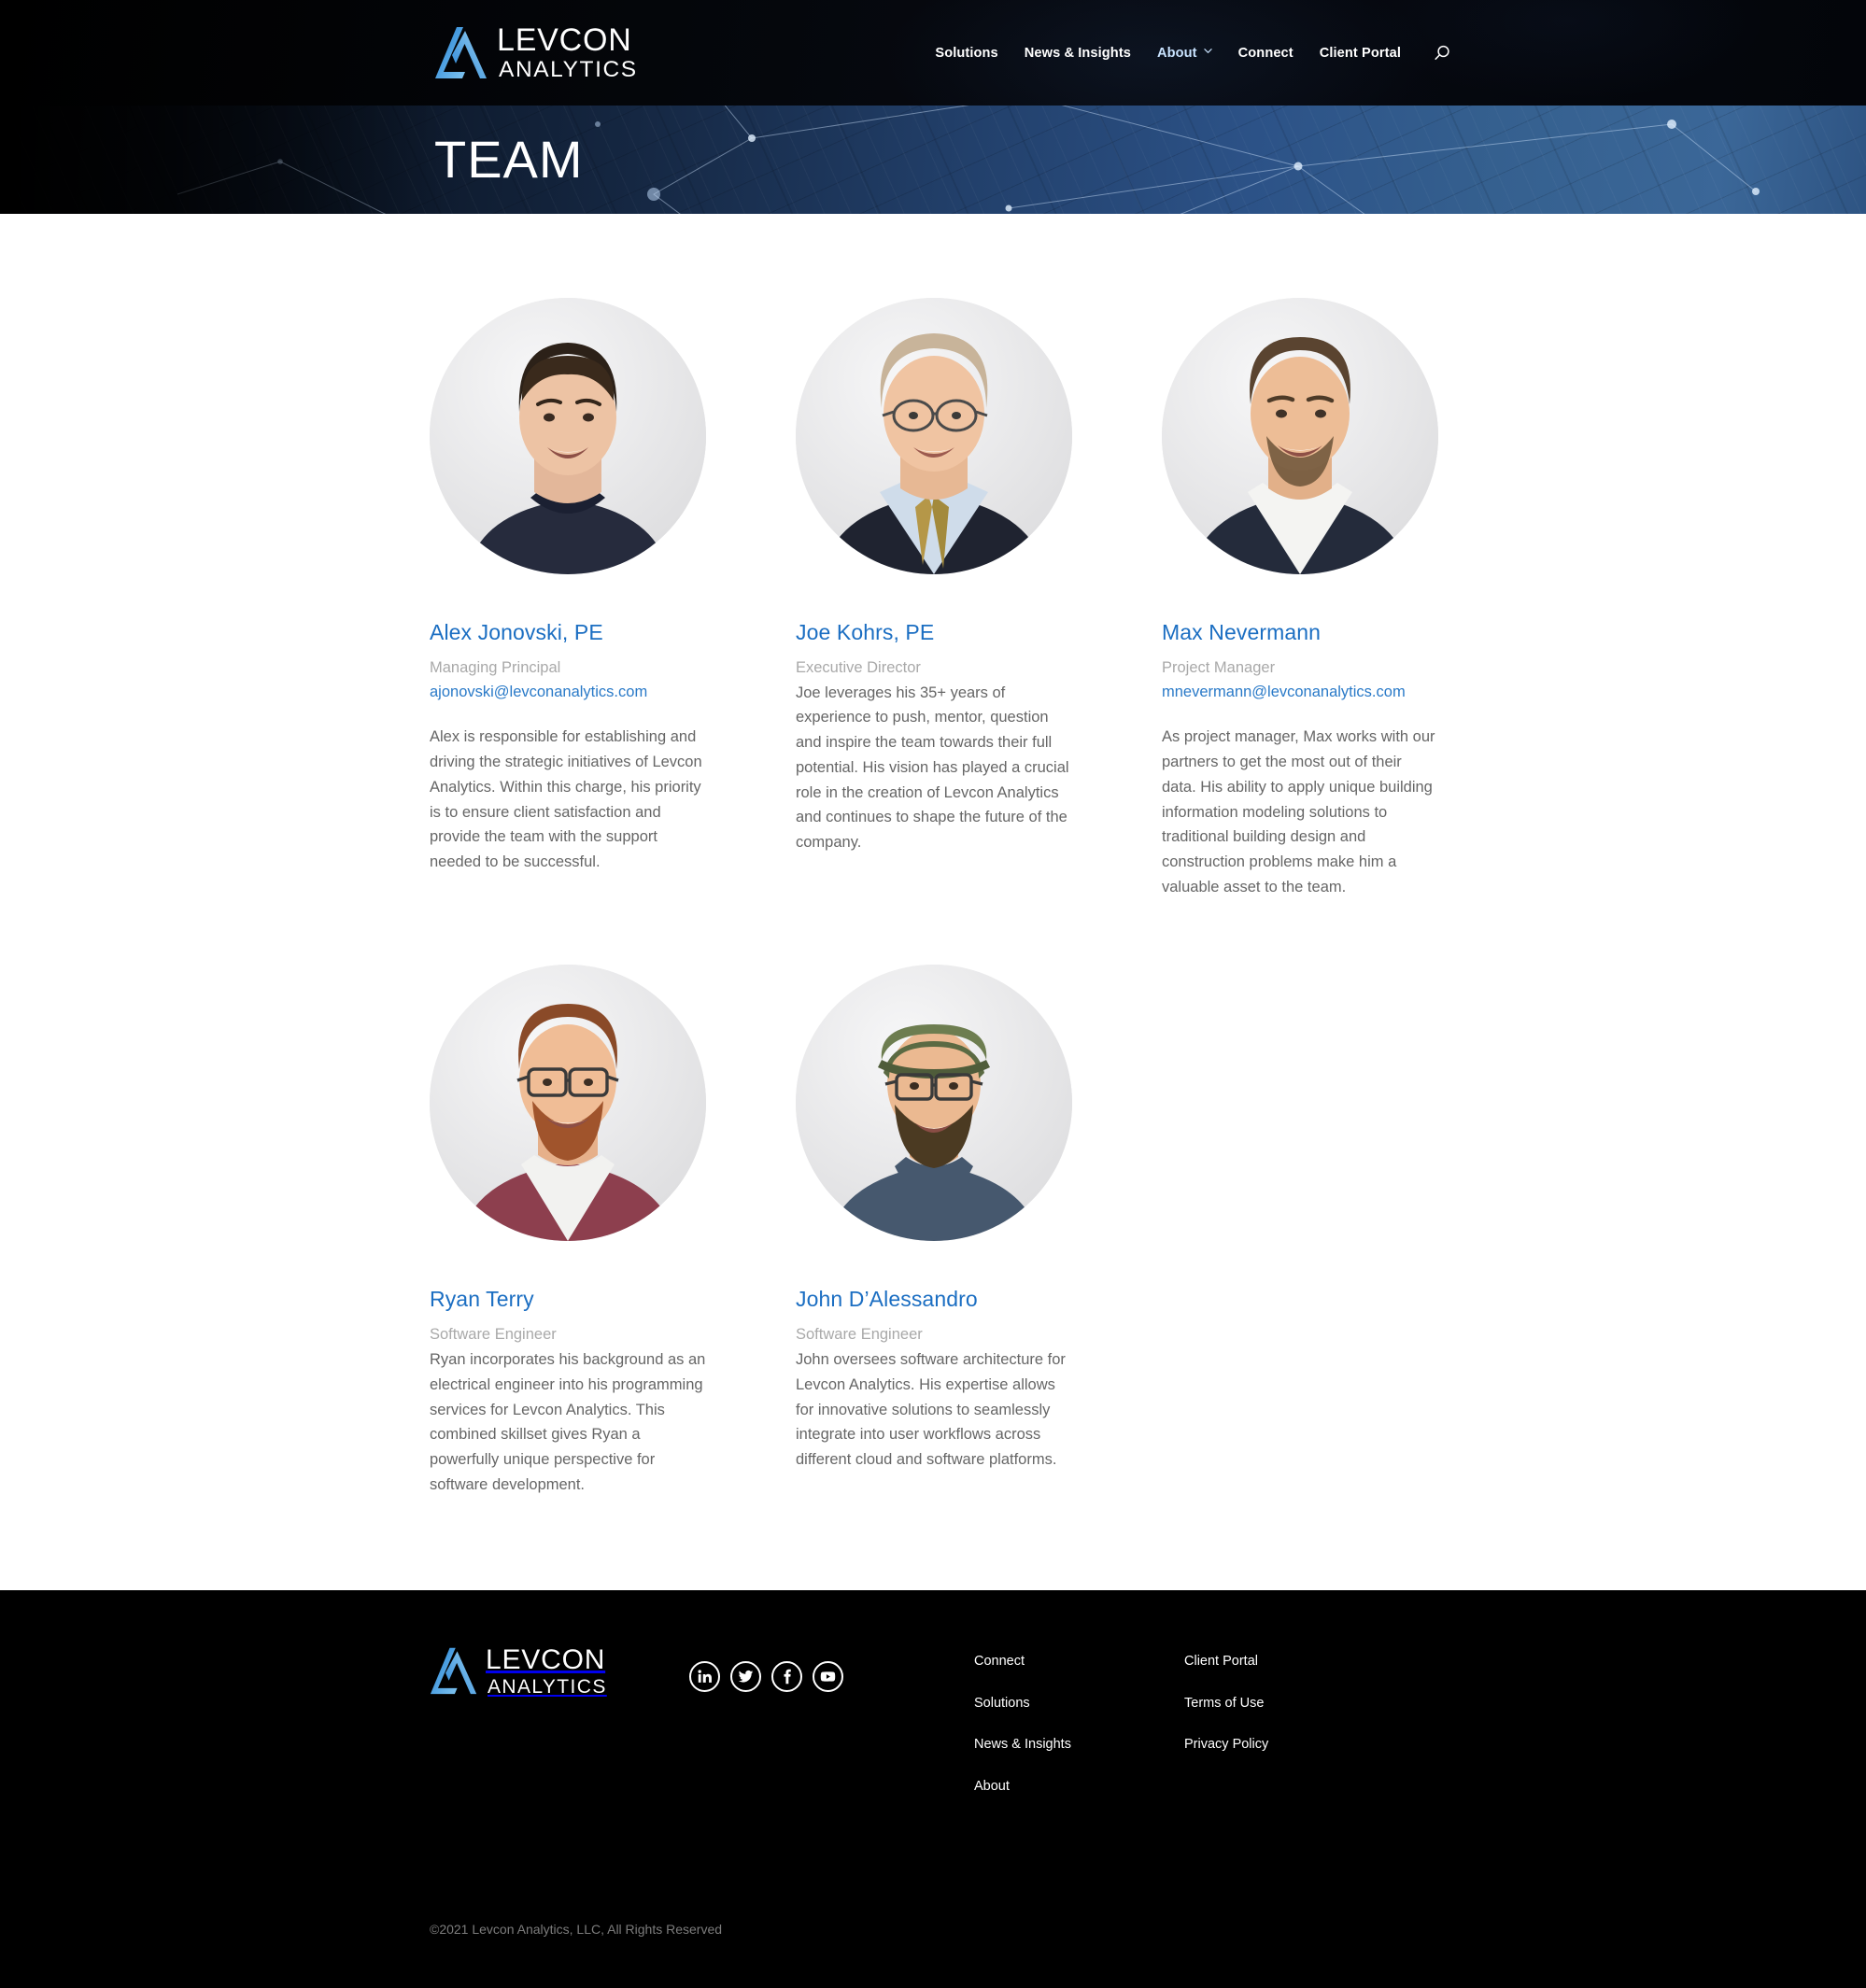  I want to click on footer-link-connect: Connect, so click(1079, 1667).